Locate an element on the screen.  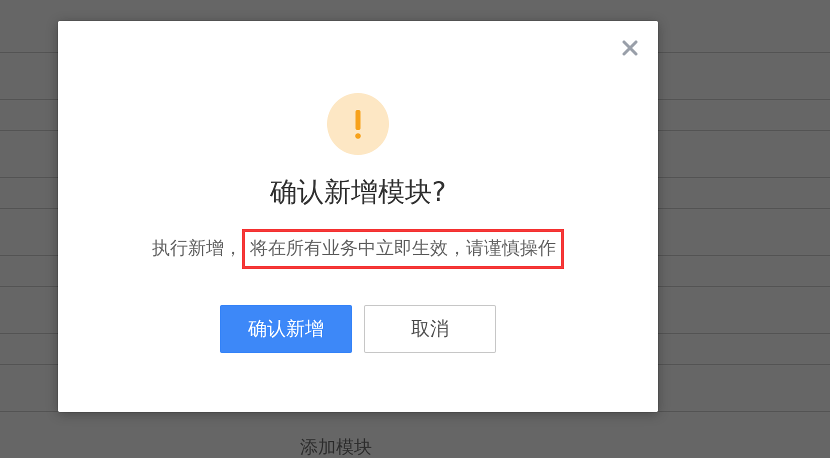
warning-icon is located at coordinates (358, 124).